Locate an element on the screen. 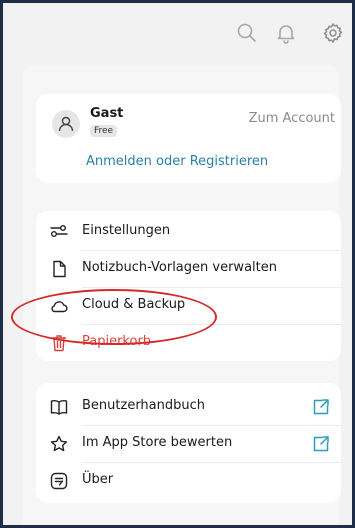  trash-icon is located at coordinates (59, 343).